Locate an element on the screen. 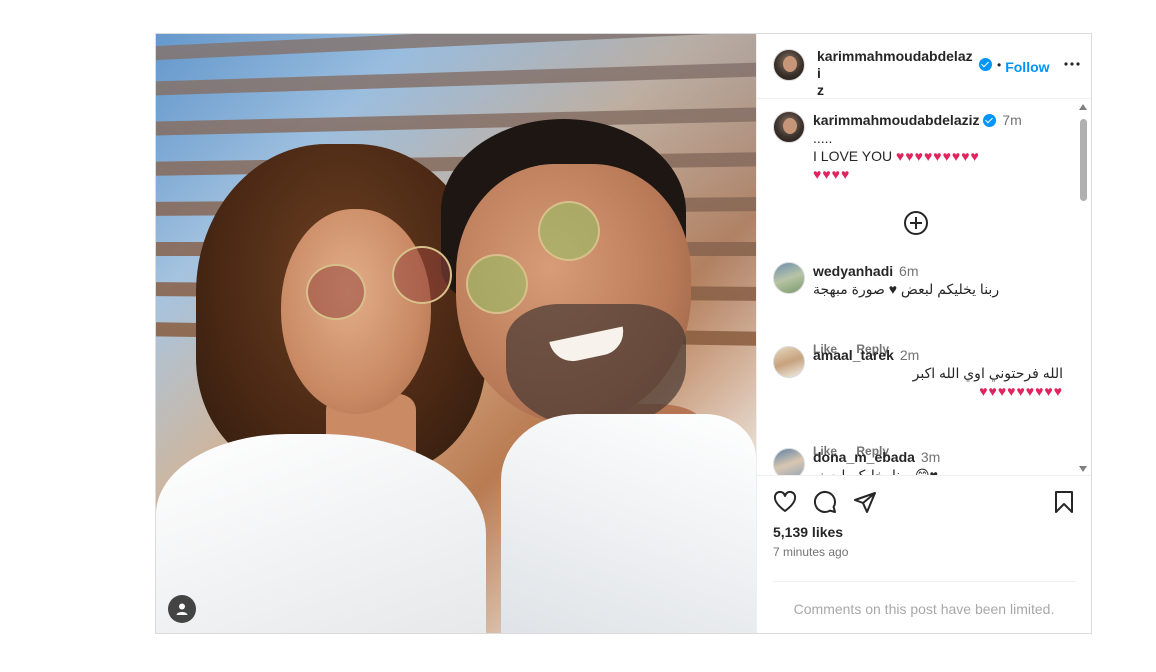  caption-text: I LOVE YOU is located at coordinates (853, 156).